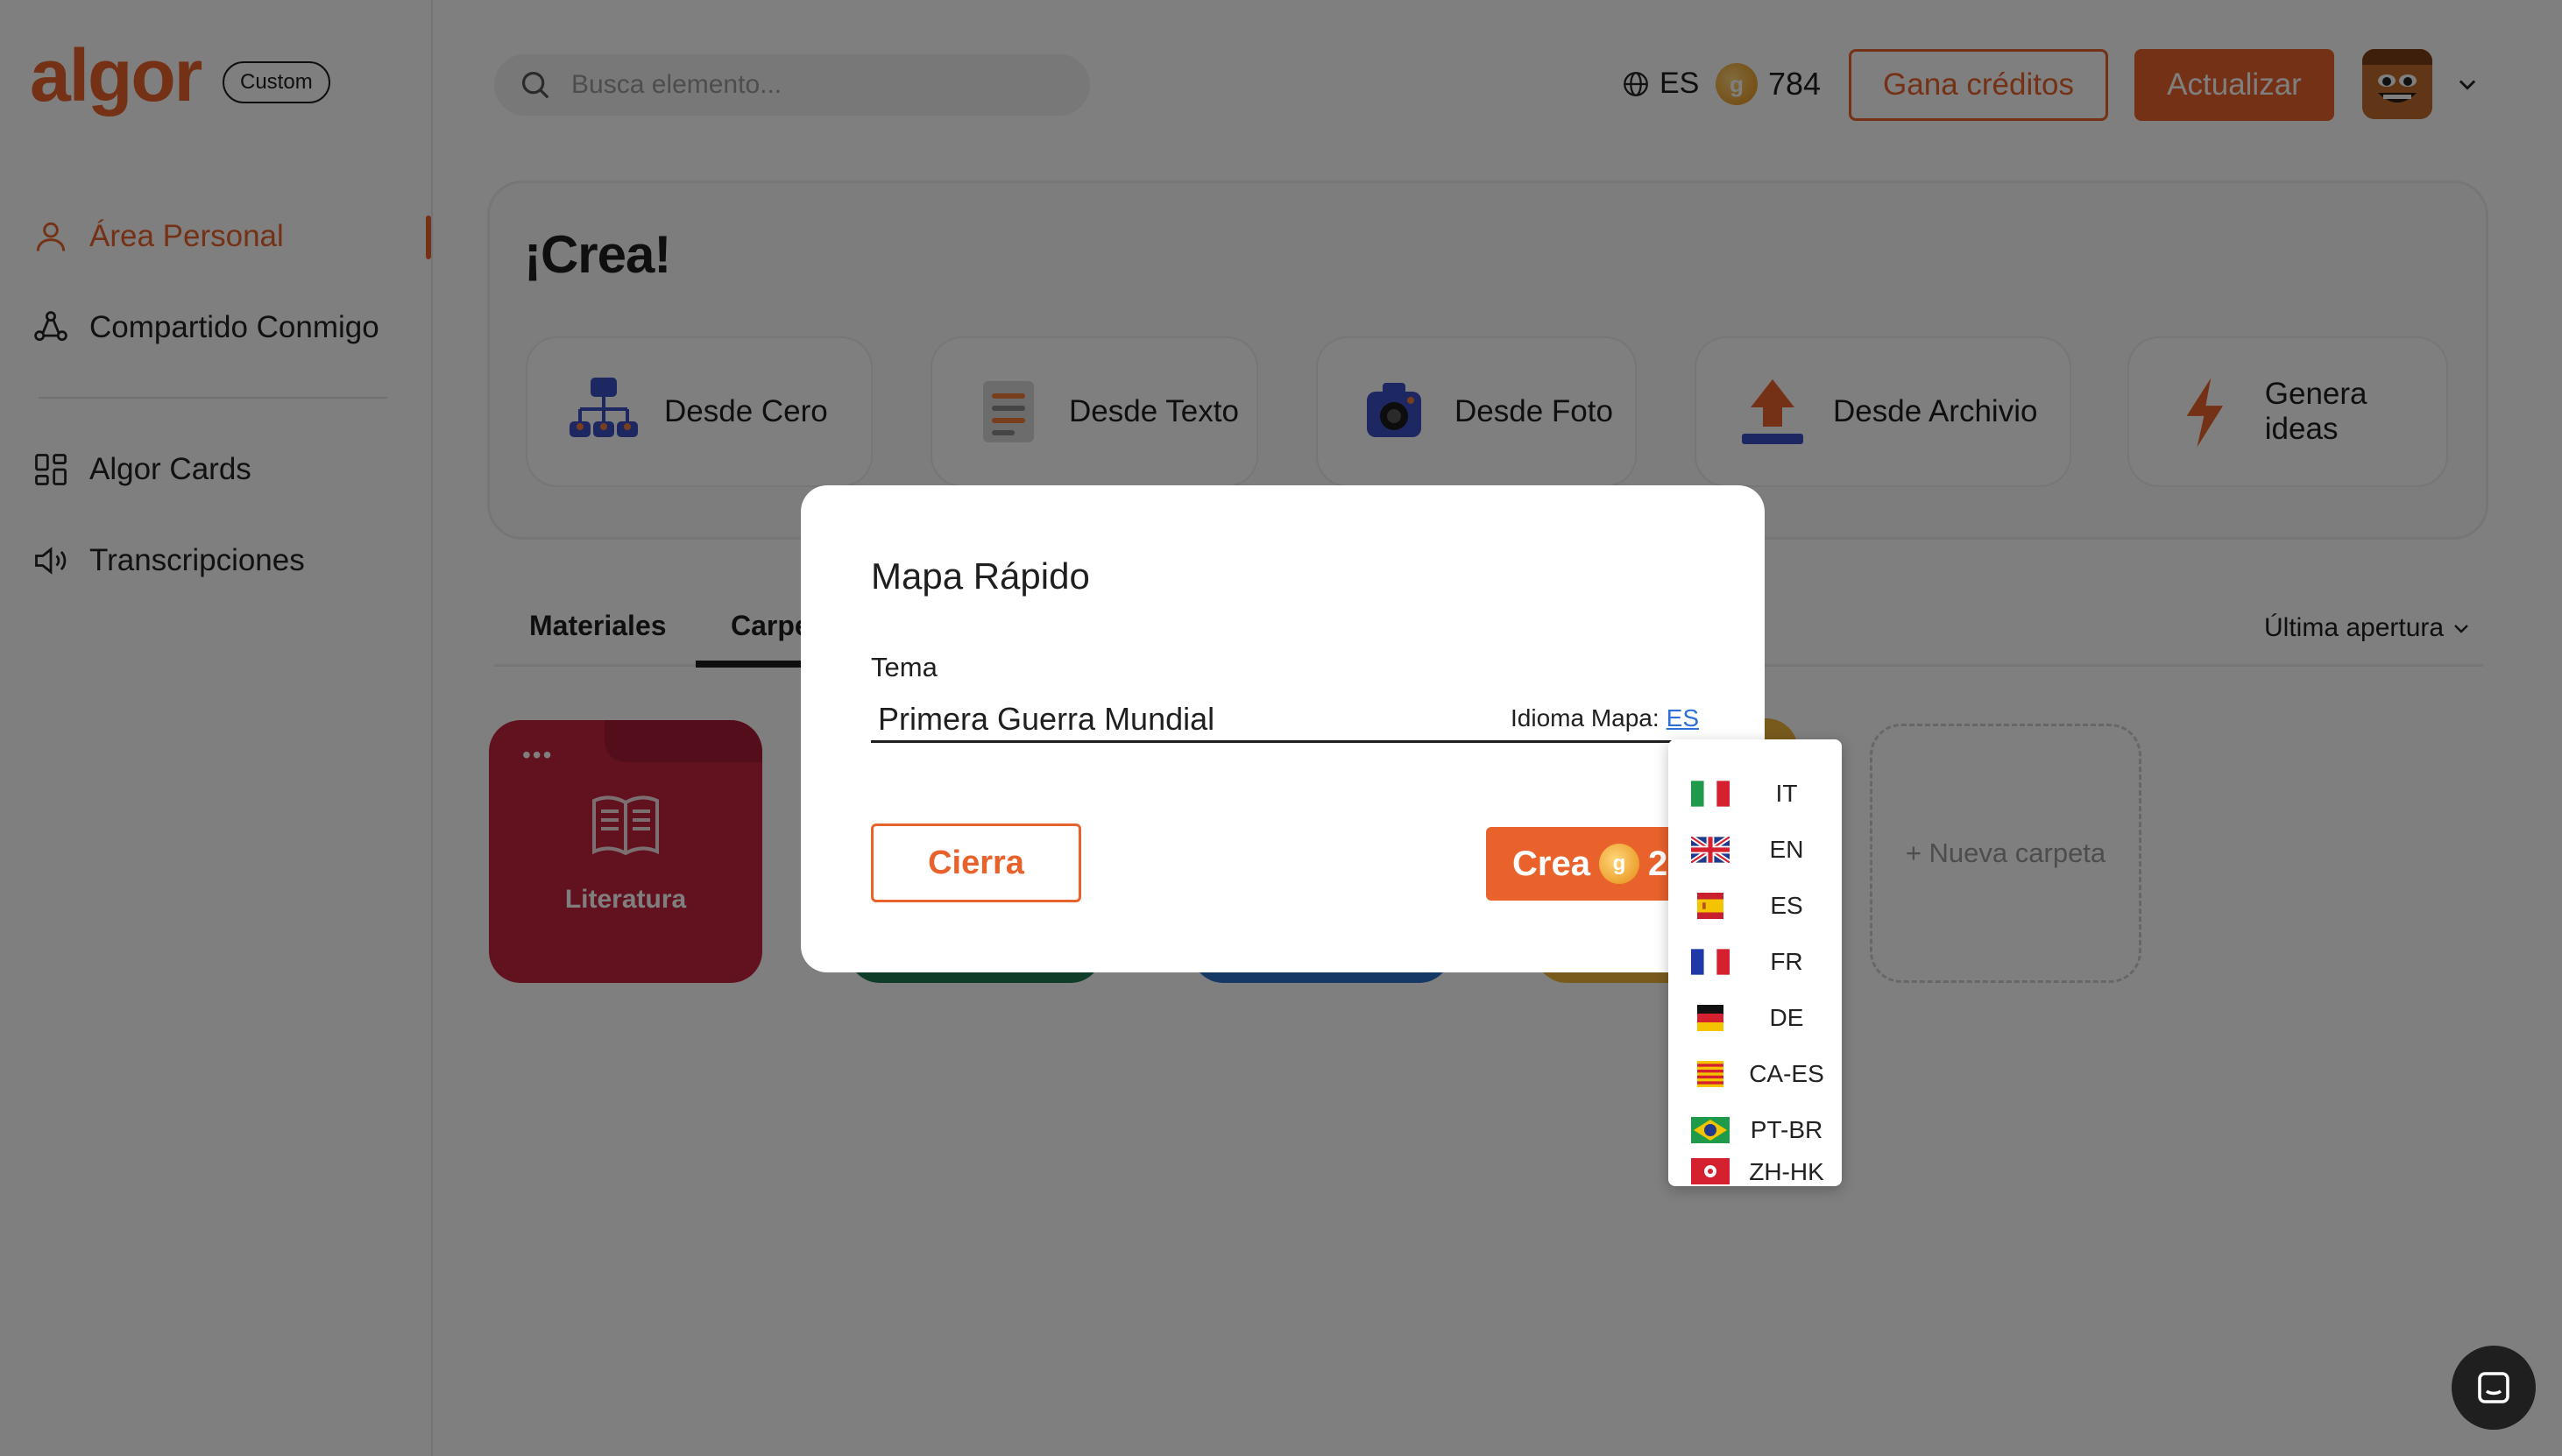 This screenshot has height=1456, width=2562. Describe the element at coordinates (1755, 906) in the screenshot. I see `language-option-es: ES` at that location.